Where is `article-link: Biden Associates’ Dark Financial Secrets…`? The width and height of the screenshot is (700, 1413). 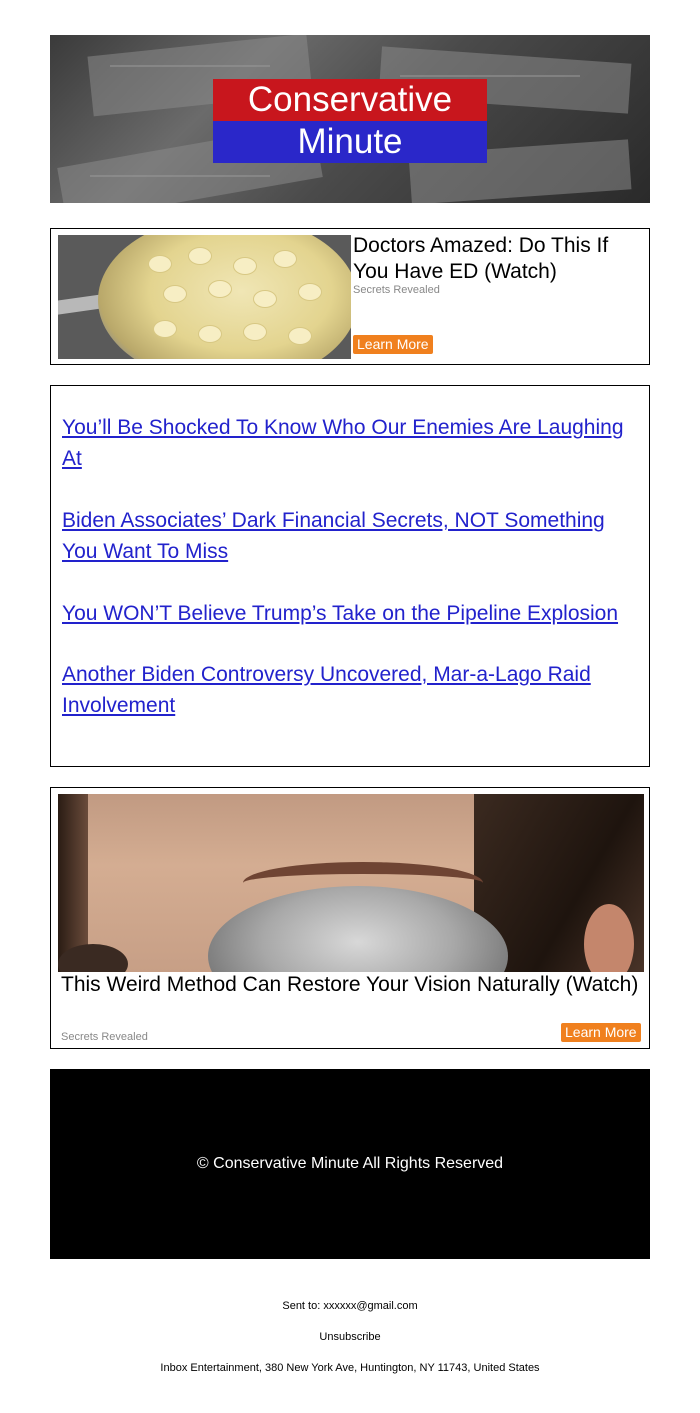
article-link: Biden Associates’ Dark Financial Secrets… is located at coordinates (349, 536).